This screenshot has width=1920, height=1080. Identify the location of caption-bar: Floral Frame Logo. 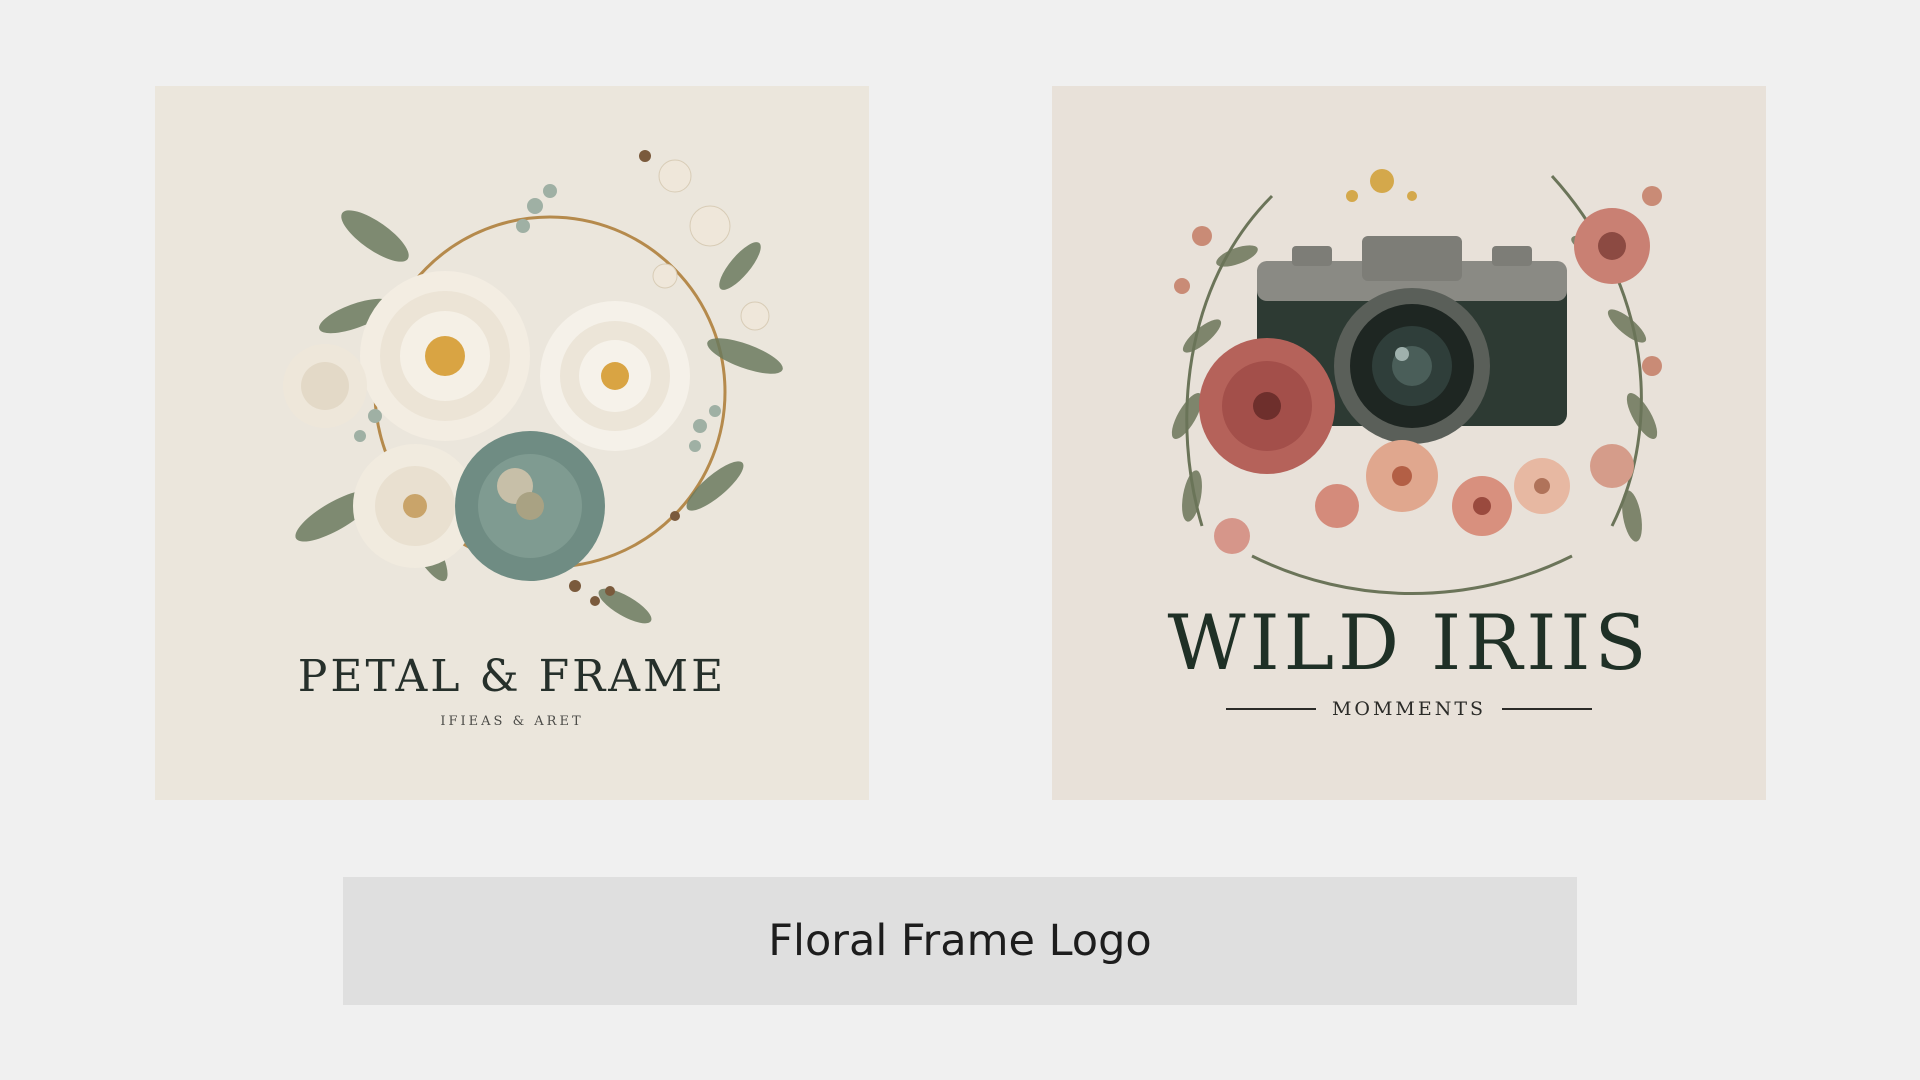
(960, 941).